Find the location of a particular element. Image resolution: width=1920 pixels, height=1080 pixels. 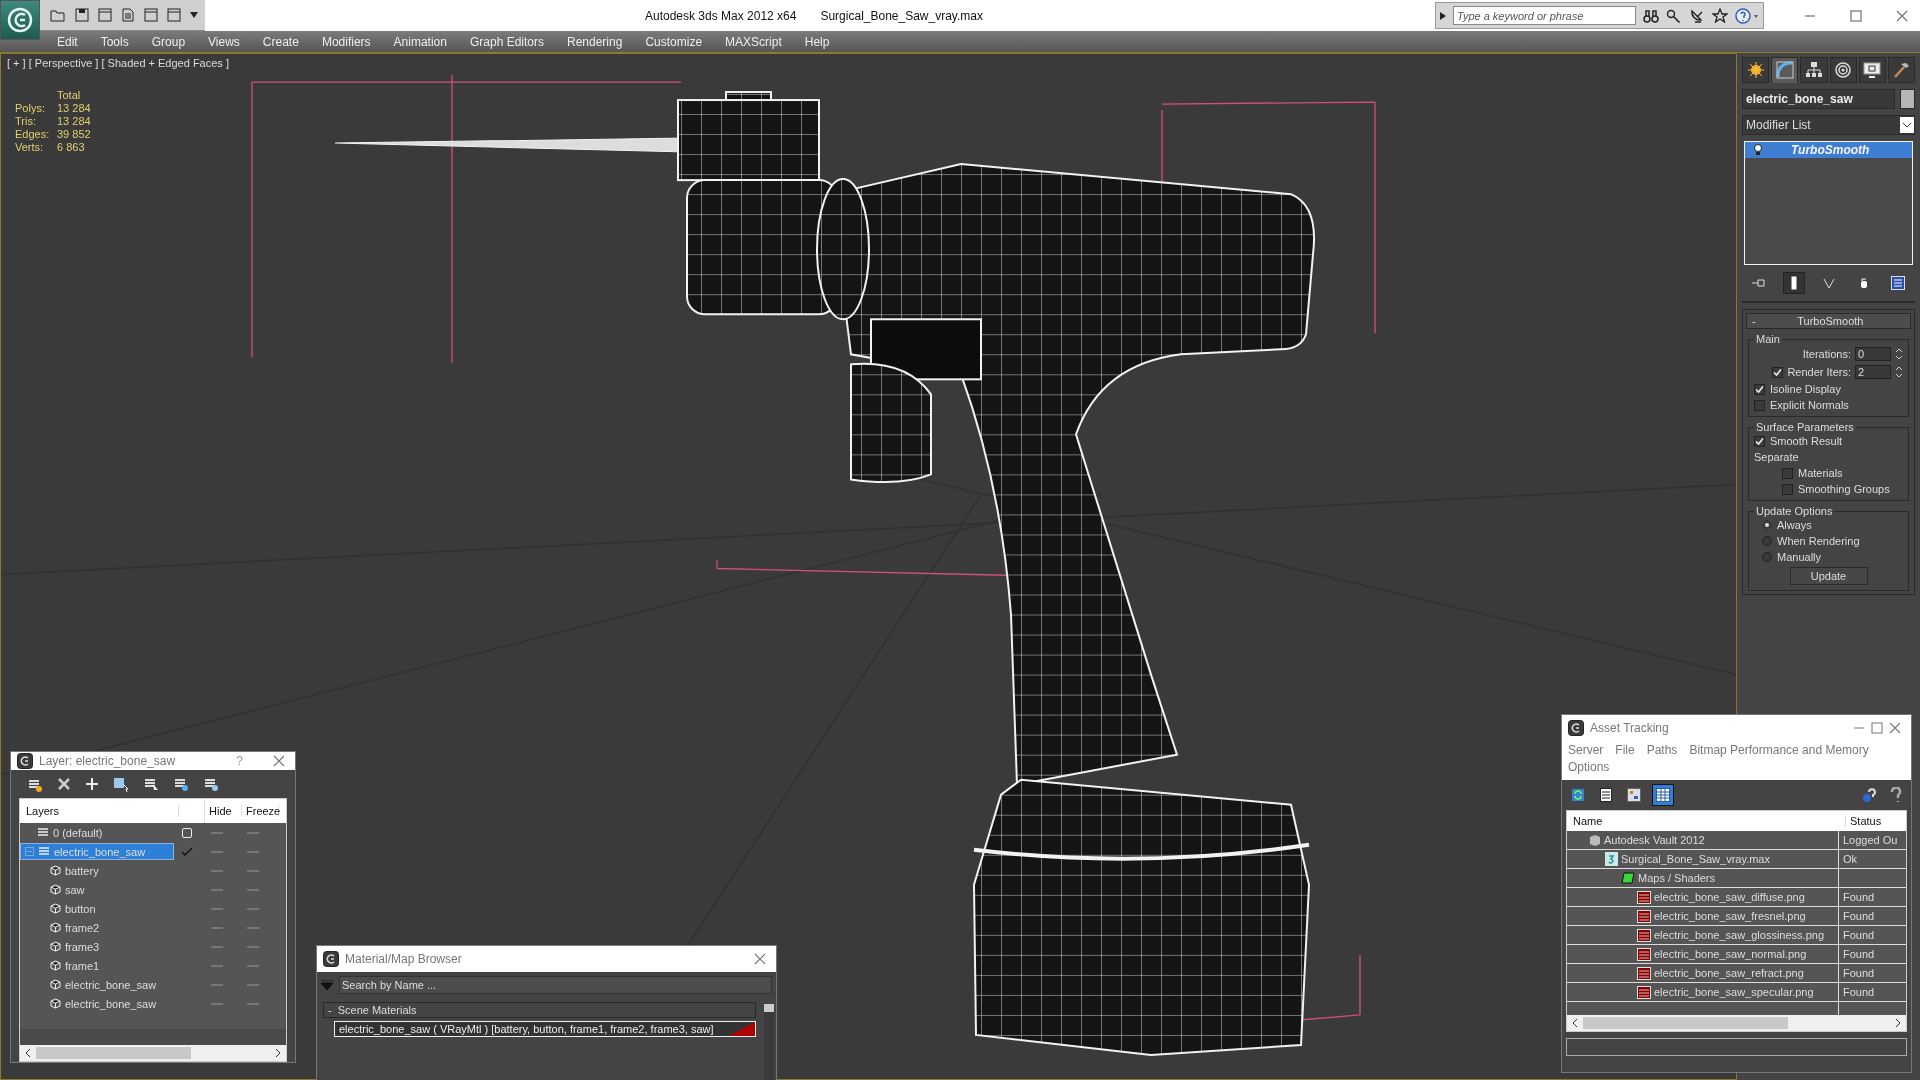

column-header: Name is located at coordinates (1706, 821).